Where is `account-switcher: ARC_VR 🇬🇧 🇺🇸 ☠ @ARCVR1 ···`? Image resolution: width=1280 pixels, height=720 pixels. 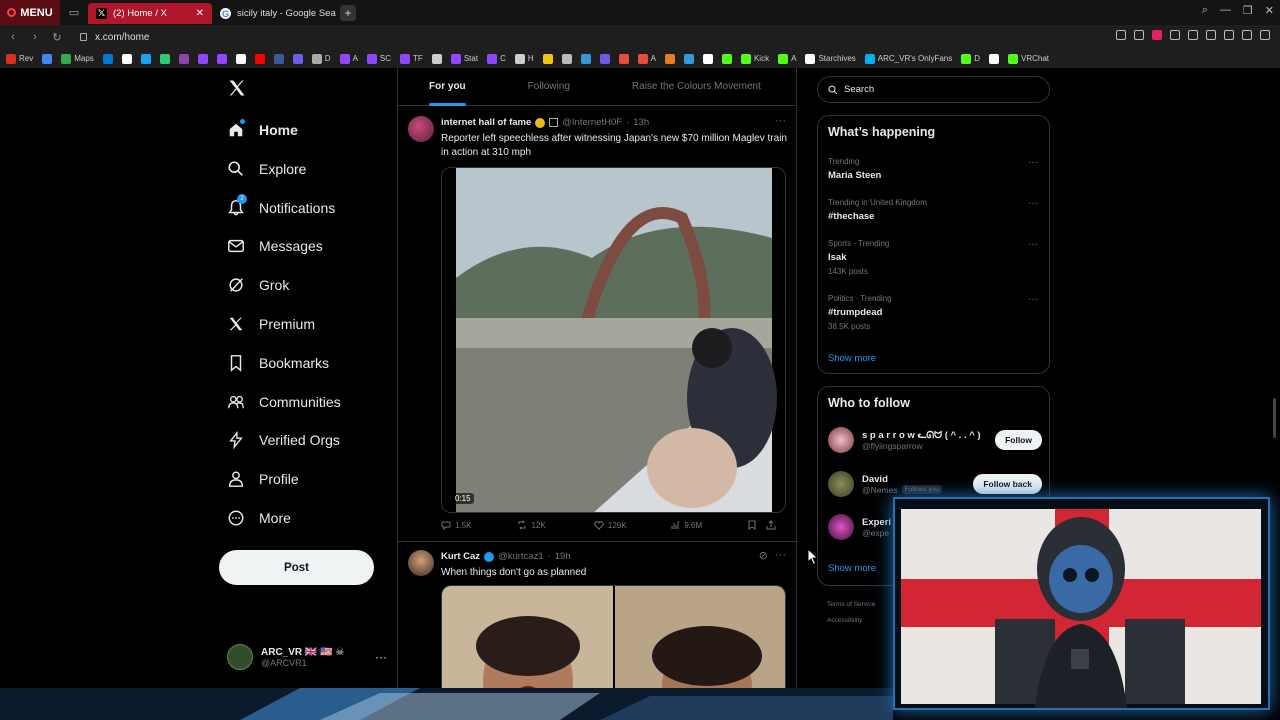
account-switcher: ARC_VR 🇬🇧 🇺🇸 ☠ @ARCVR1 ··· is located at coordinates (307, 657).